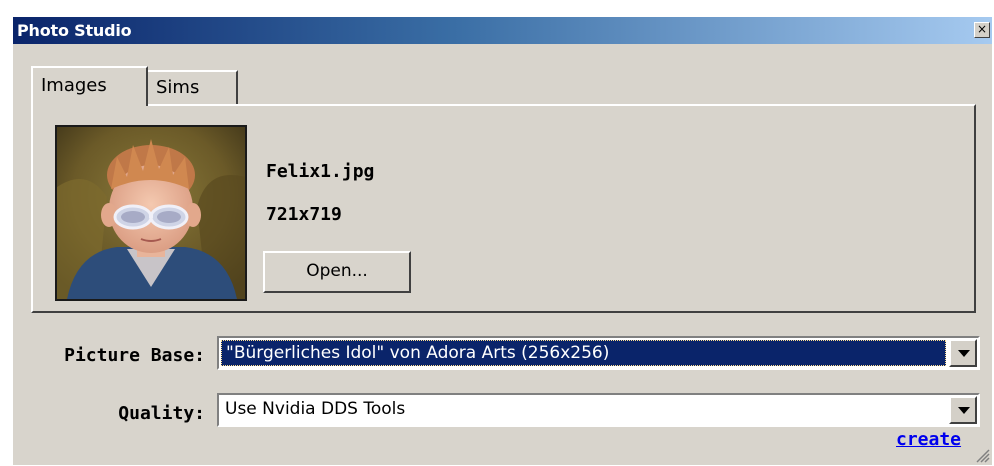 Image resolution: width=994 pixels, height=466 pixels. I want to click on resize-grip-icon, so click(982, 455).